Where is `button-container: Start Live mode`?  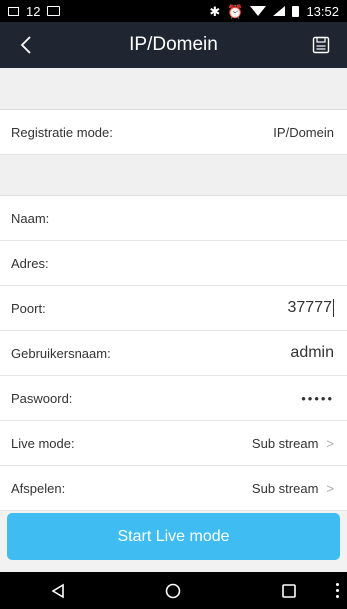 button-container: Start Live mode is located at coordinates (173, 536).